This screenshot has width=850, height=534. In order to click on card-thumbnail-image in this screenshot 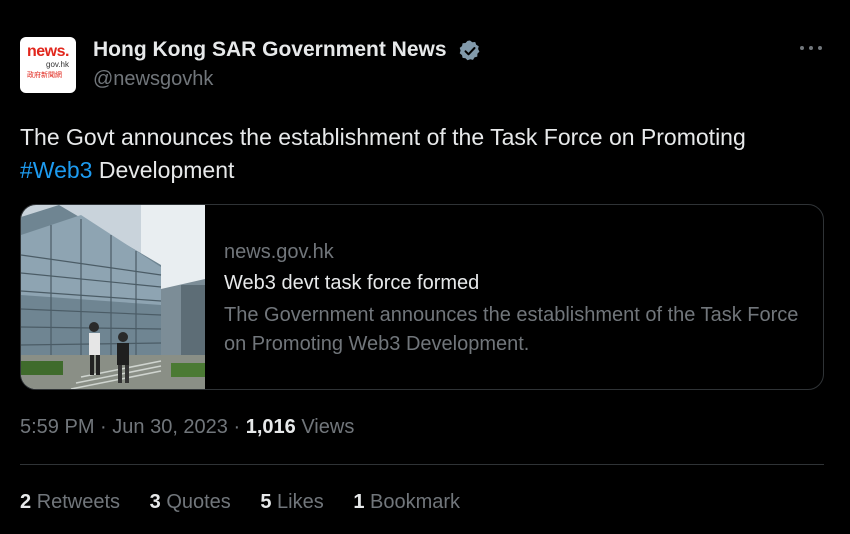, I will do `click(113, 297)`.